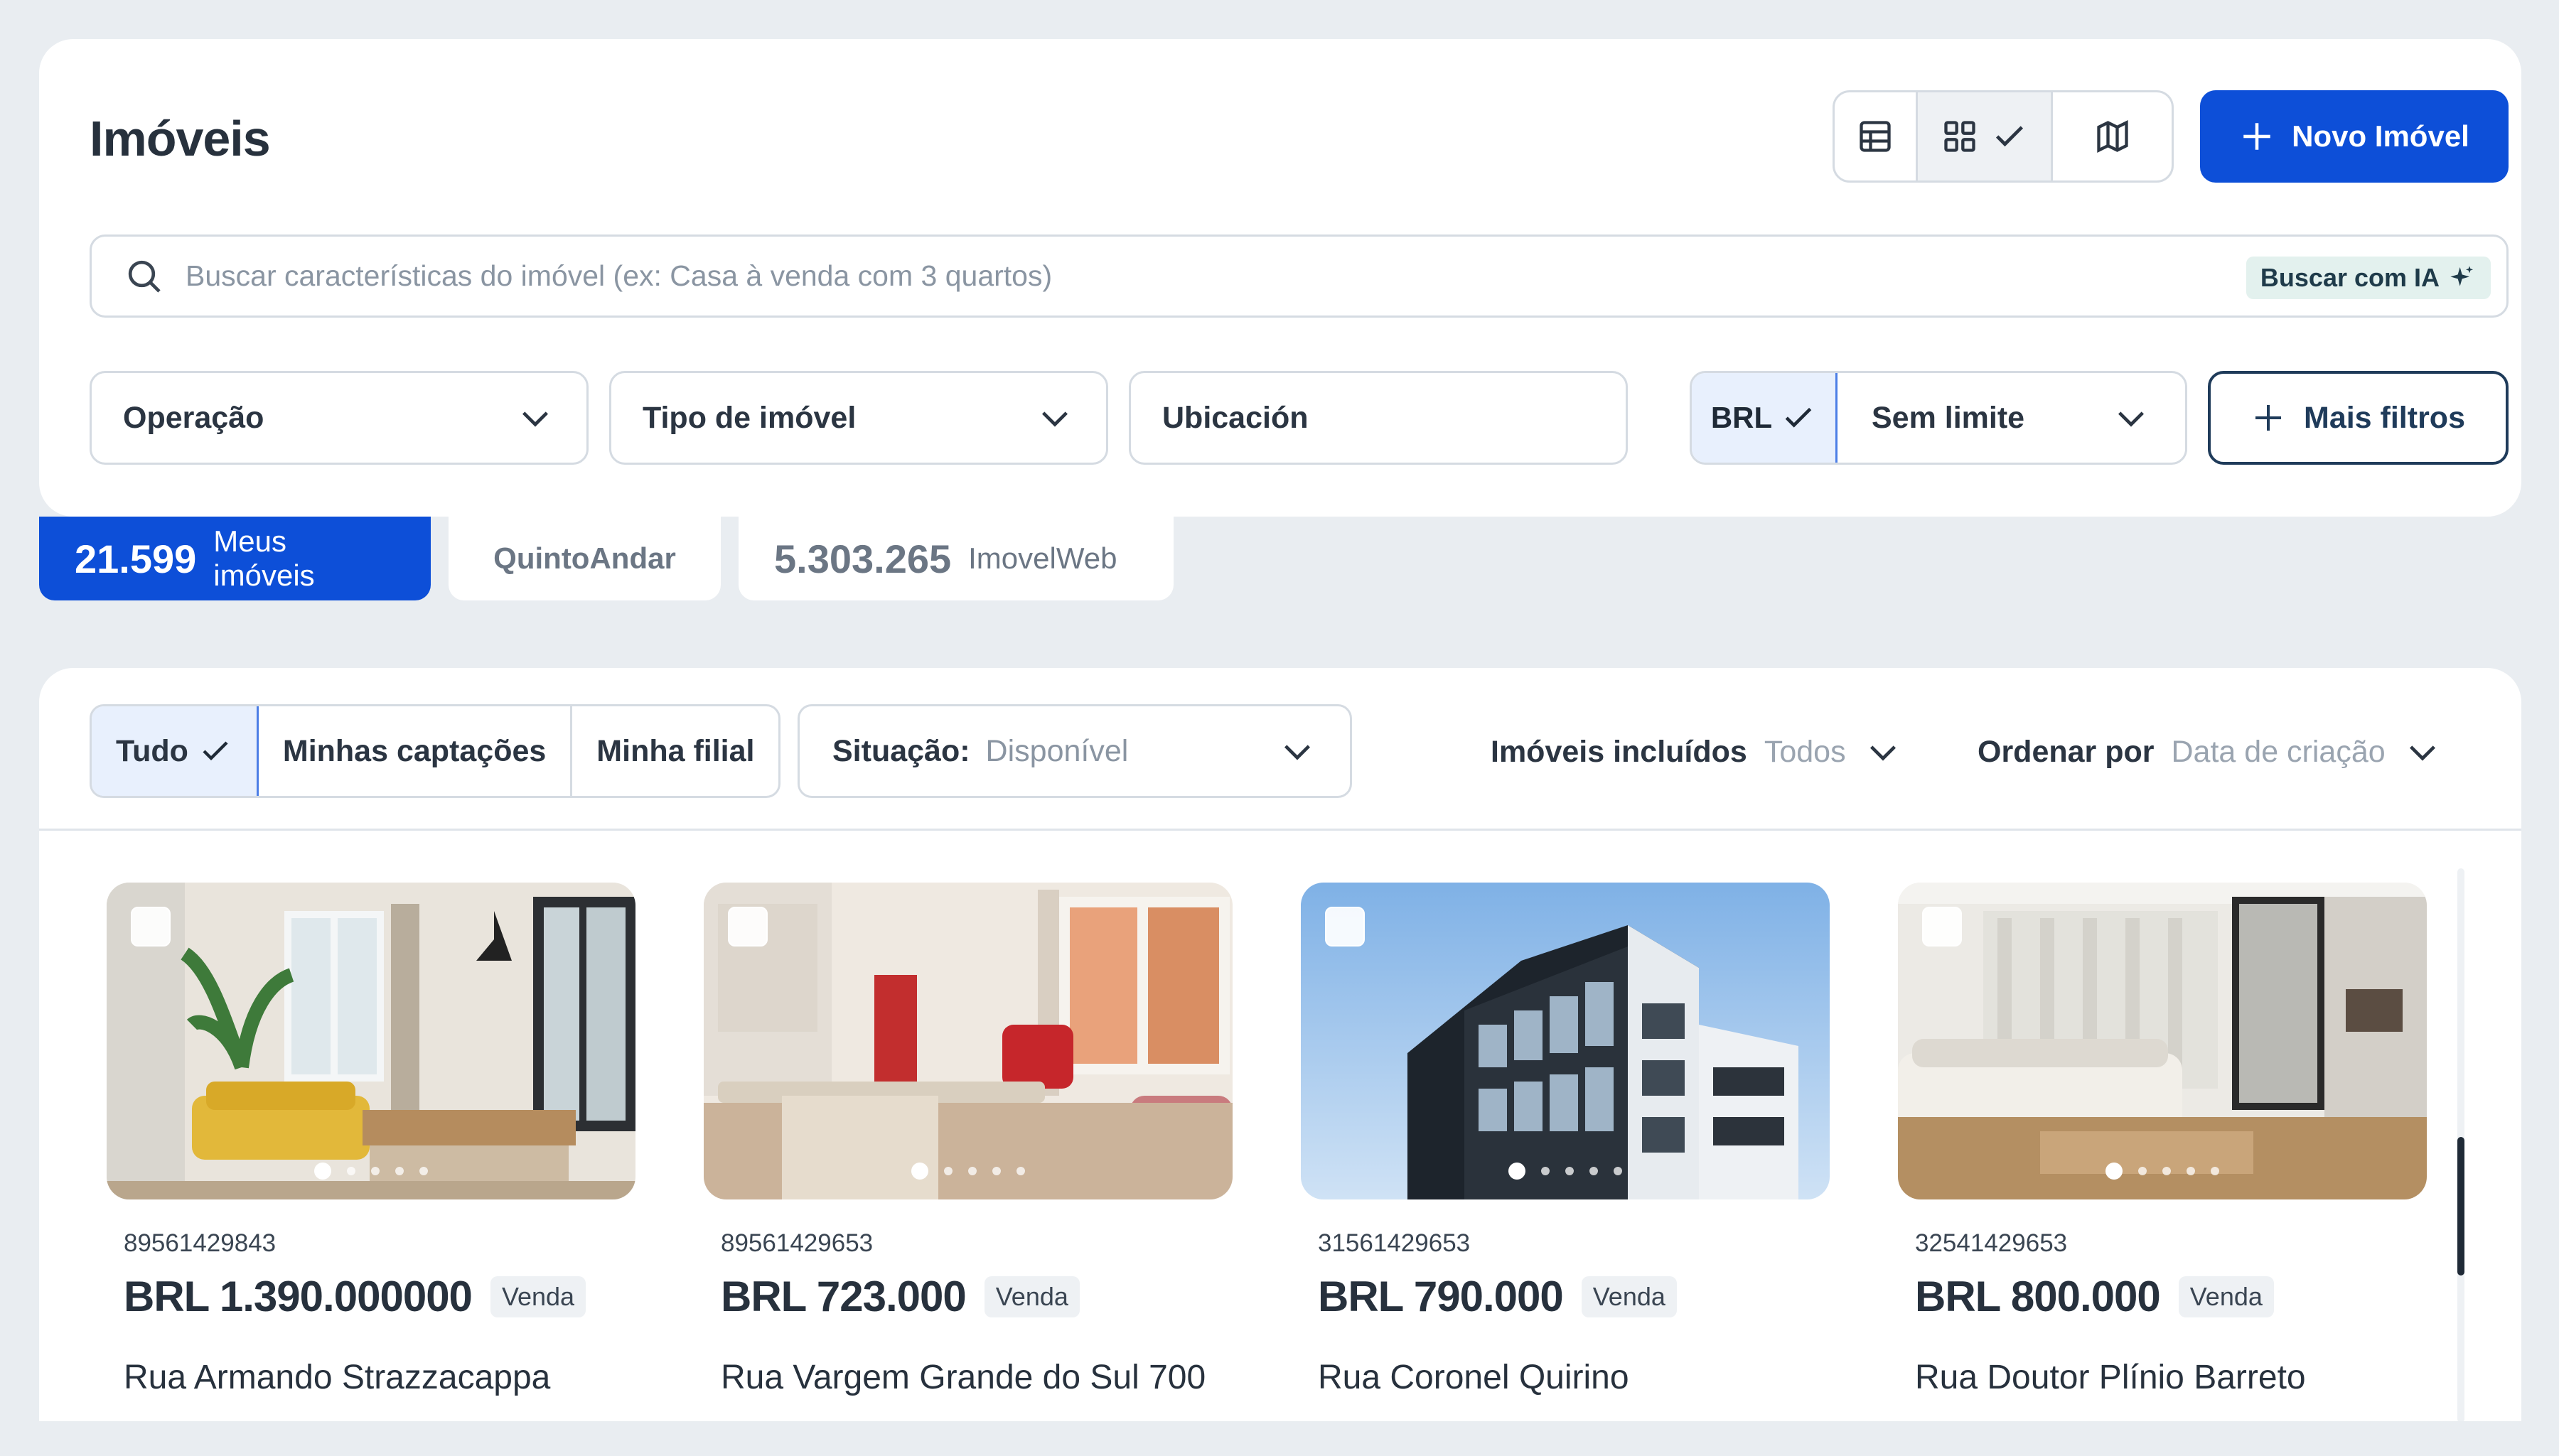 The image size is (2559, 1456). Describe the element at coordinates (2110, 1377) in the screenshot. I see `property-address: Rua Doutor Plínio Barreto` at that location.